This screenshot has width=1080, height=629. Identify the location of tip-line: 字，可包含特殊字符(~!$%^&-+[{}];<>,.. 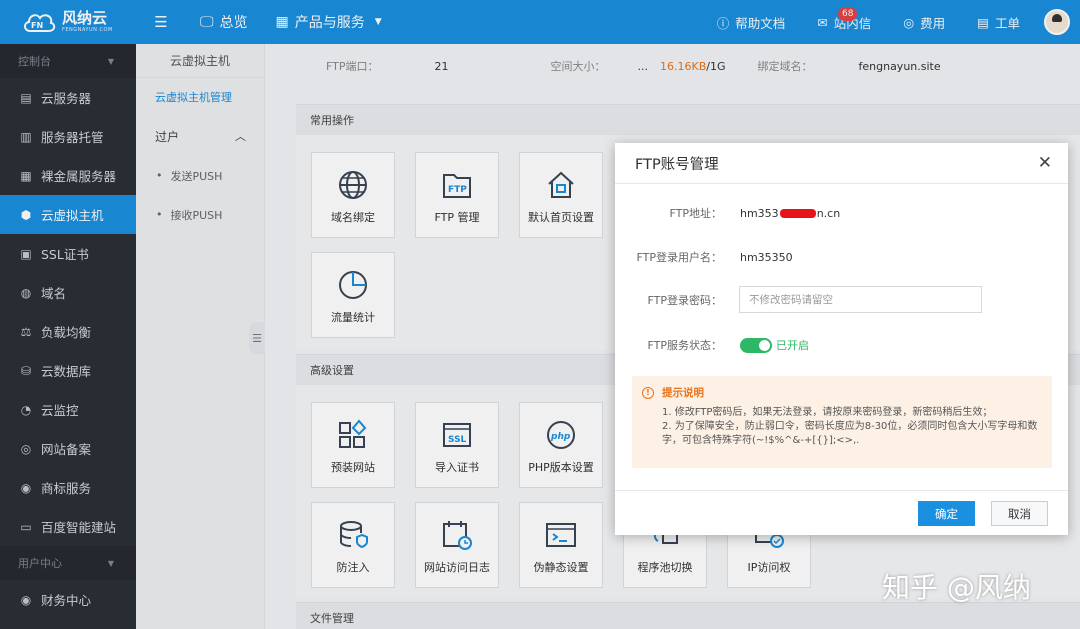
(761, 440).